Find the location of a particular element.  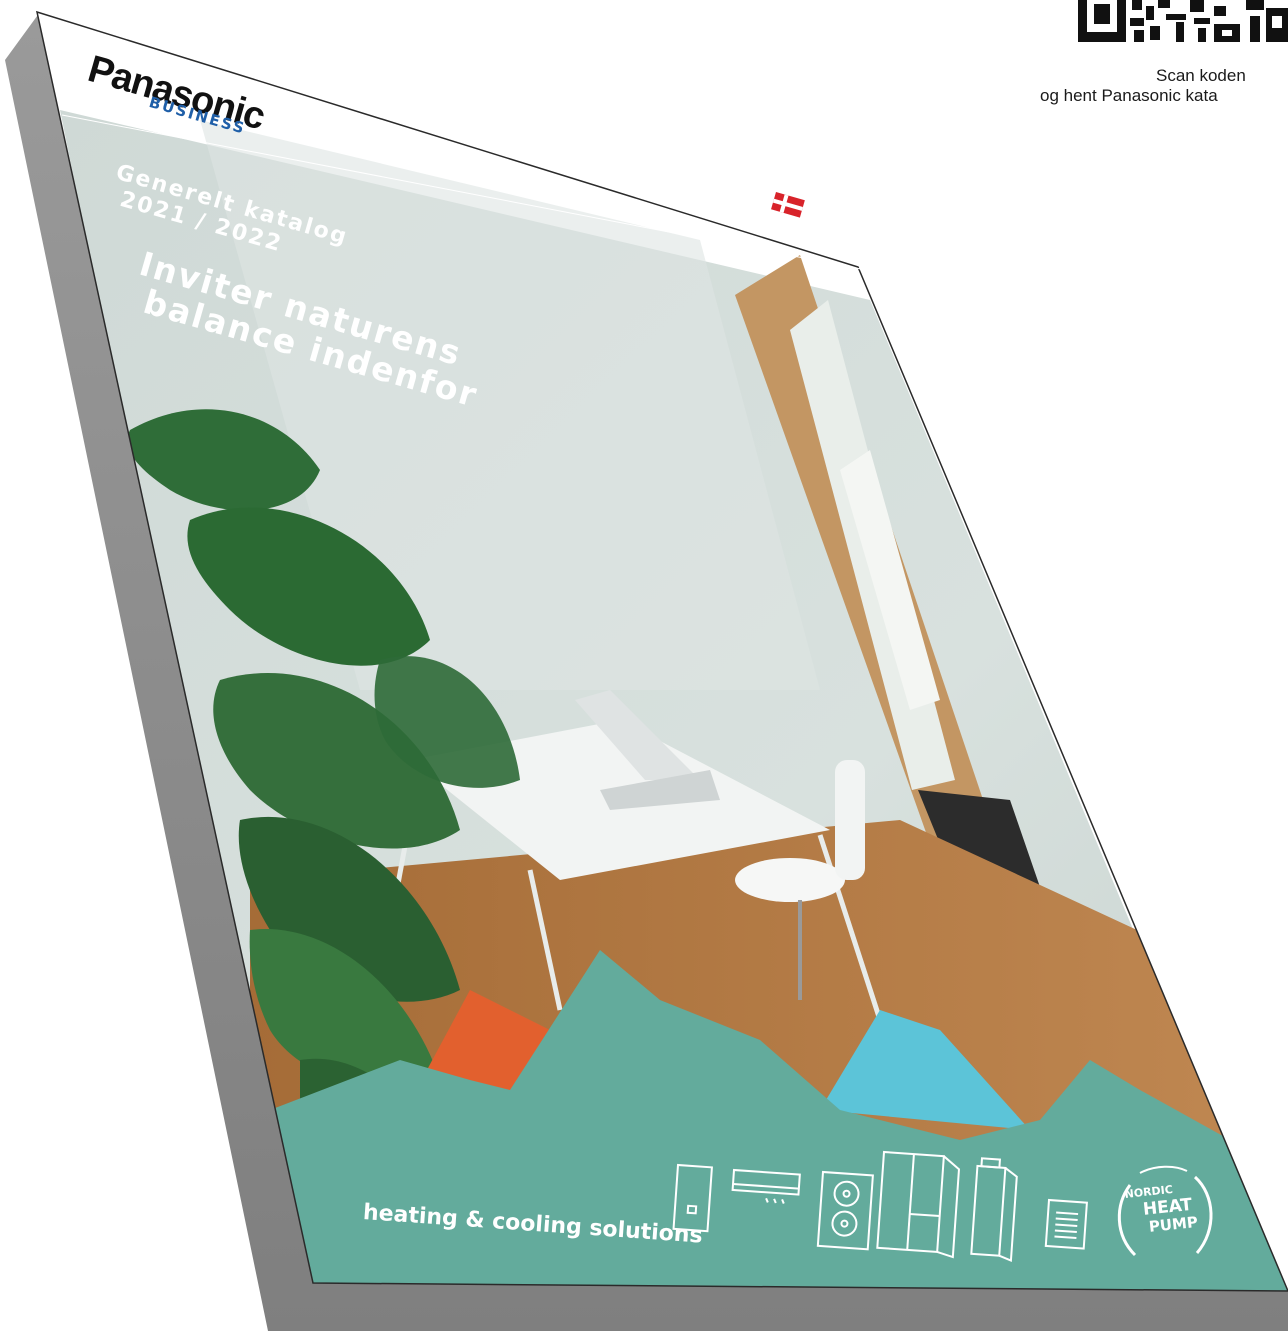

qr-caption: Scan koden og hent Panasonic kata is located at coordinates (1164, 86).